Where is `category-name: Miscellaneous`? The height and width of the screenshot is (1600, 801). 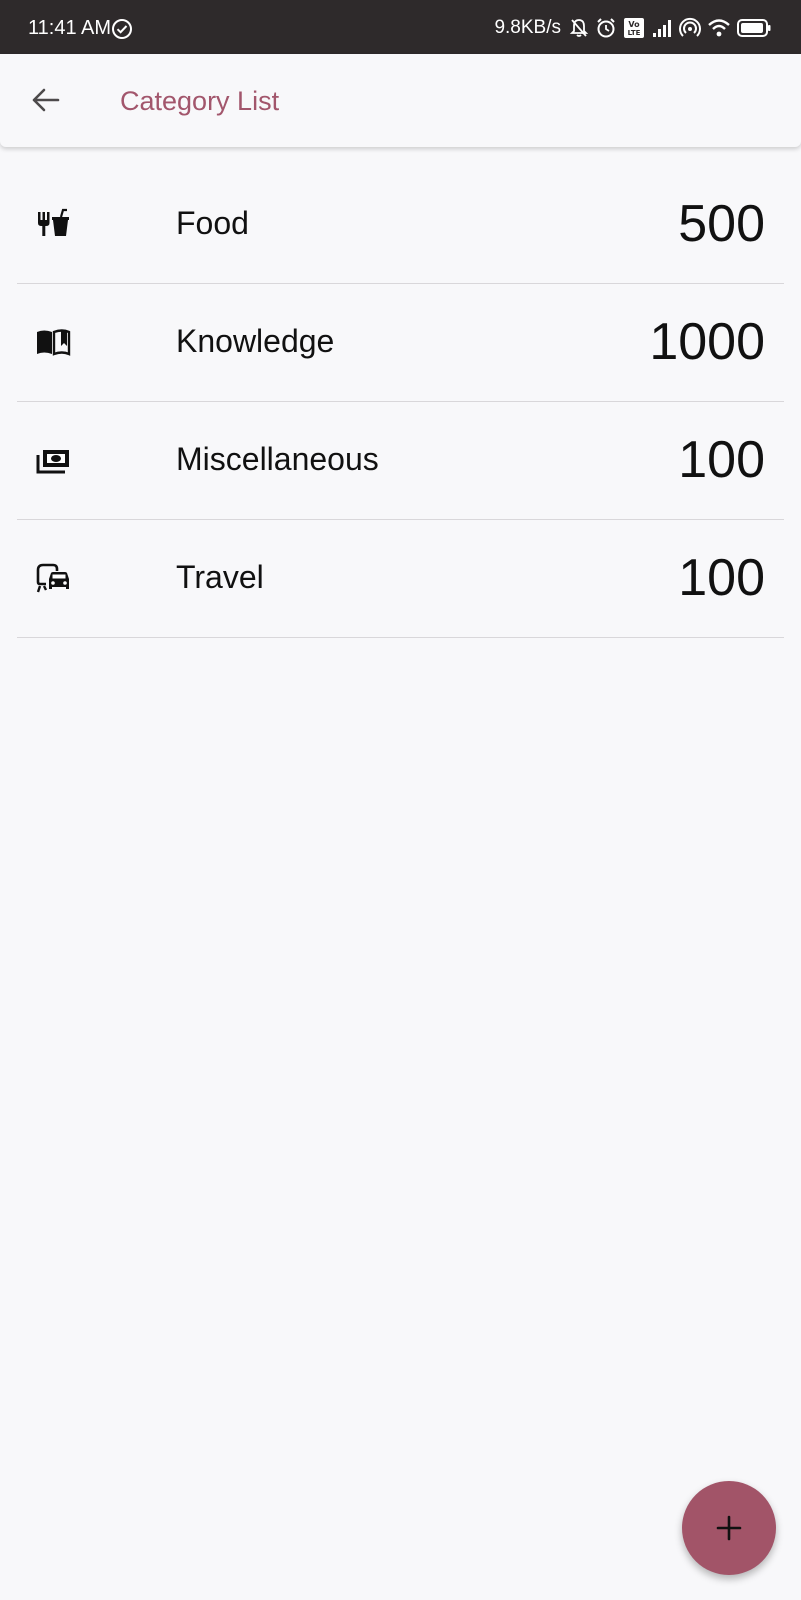
category-name: Miscellaneous is located at coordinates (277, 459).